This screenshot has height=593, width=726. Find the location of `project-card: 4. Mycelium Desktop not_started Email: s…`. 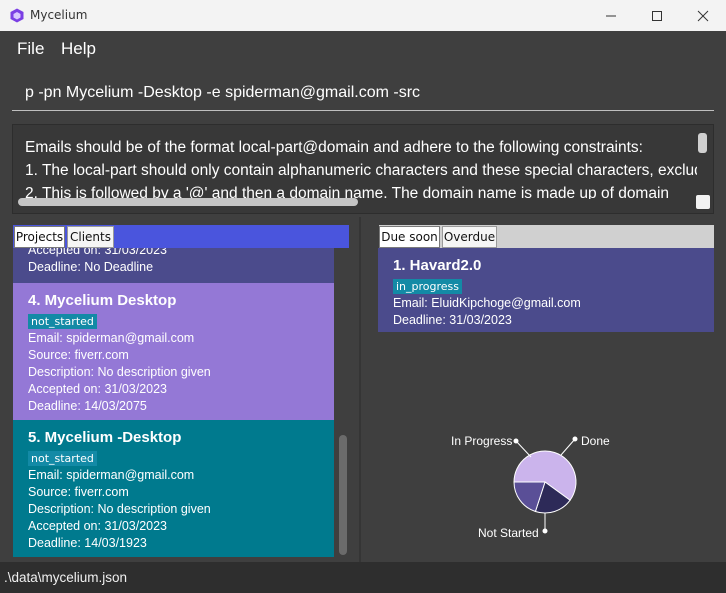

project-card: 4. Mycelium Desktop not_started Email: s… is located at coordinates (173, 351).